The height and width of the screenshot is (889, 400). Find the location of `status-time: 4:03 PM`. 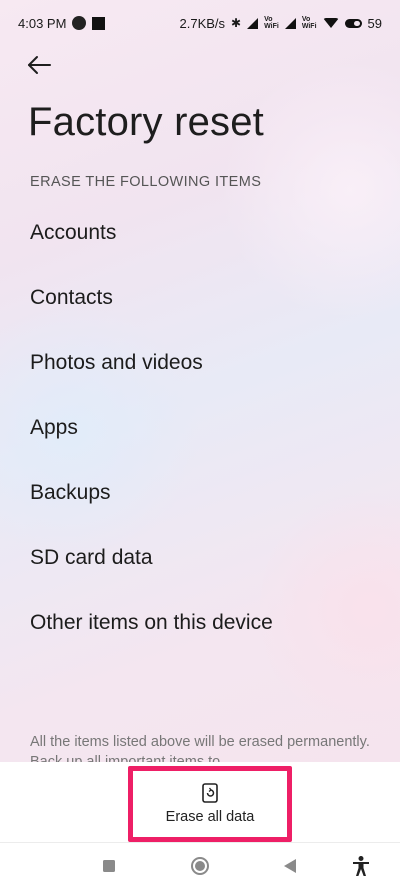

status-time: 4:03 PM is located at coordinates (42, 23).